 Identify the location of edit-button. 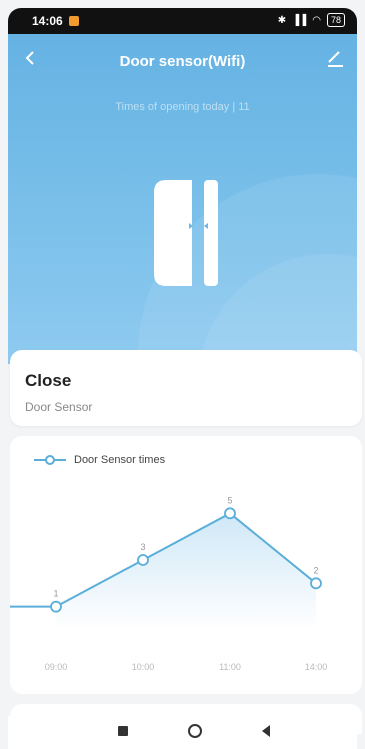
(335, 58).